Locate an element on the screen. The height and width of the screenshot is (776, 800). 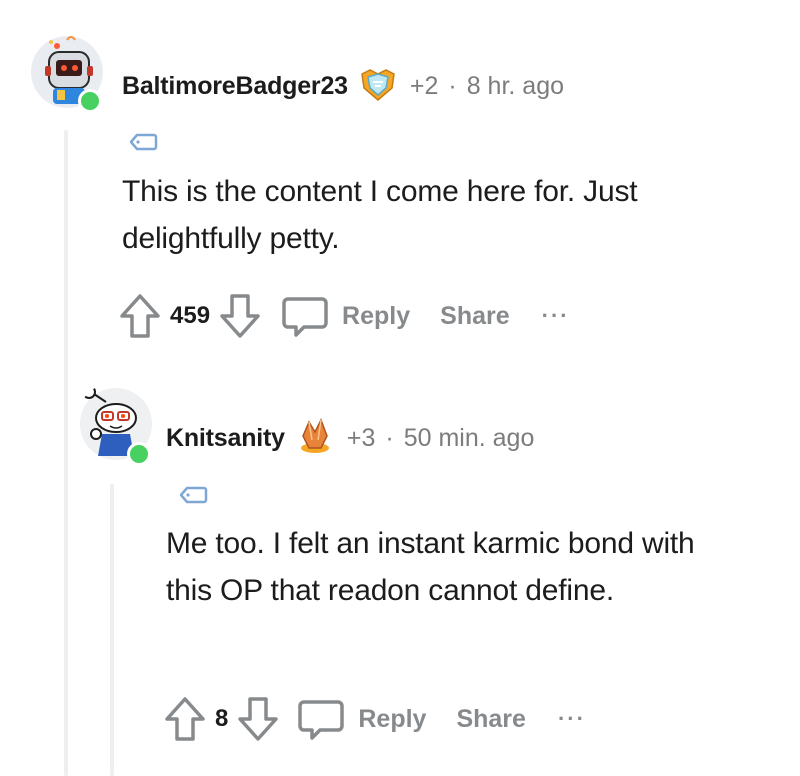
crystal-award-icon is located at coordinates (315, 438).